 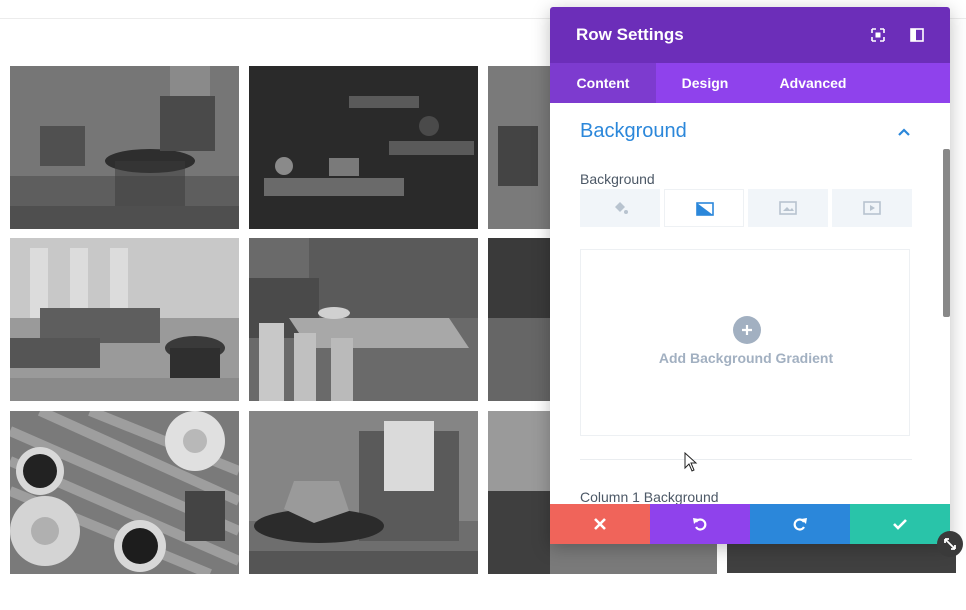 I want to click on plus-icon, so click(x=747, y=330).